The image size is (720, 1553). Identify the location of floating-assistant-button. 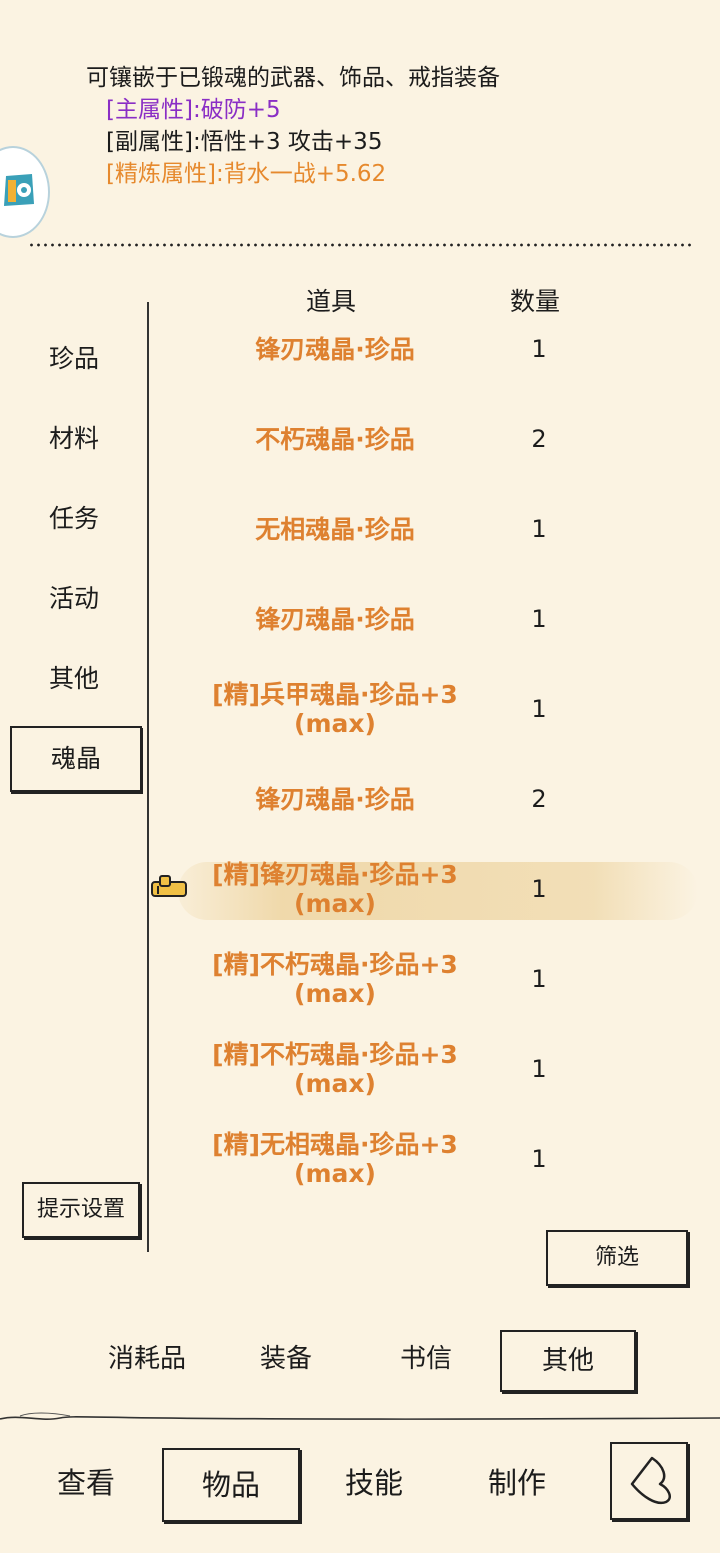
(25, 192).